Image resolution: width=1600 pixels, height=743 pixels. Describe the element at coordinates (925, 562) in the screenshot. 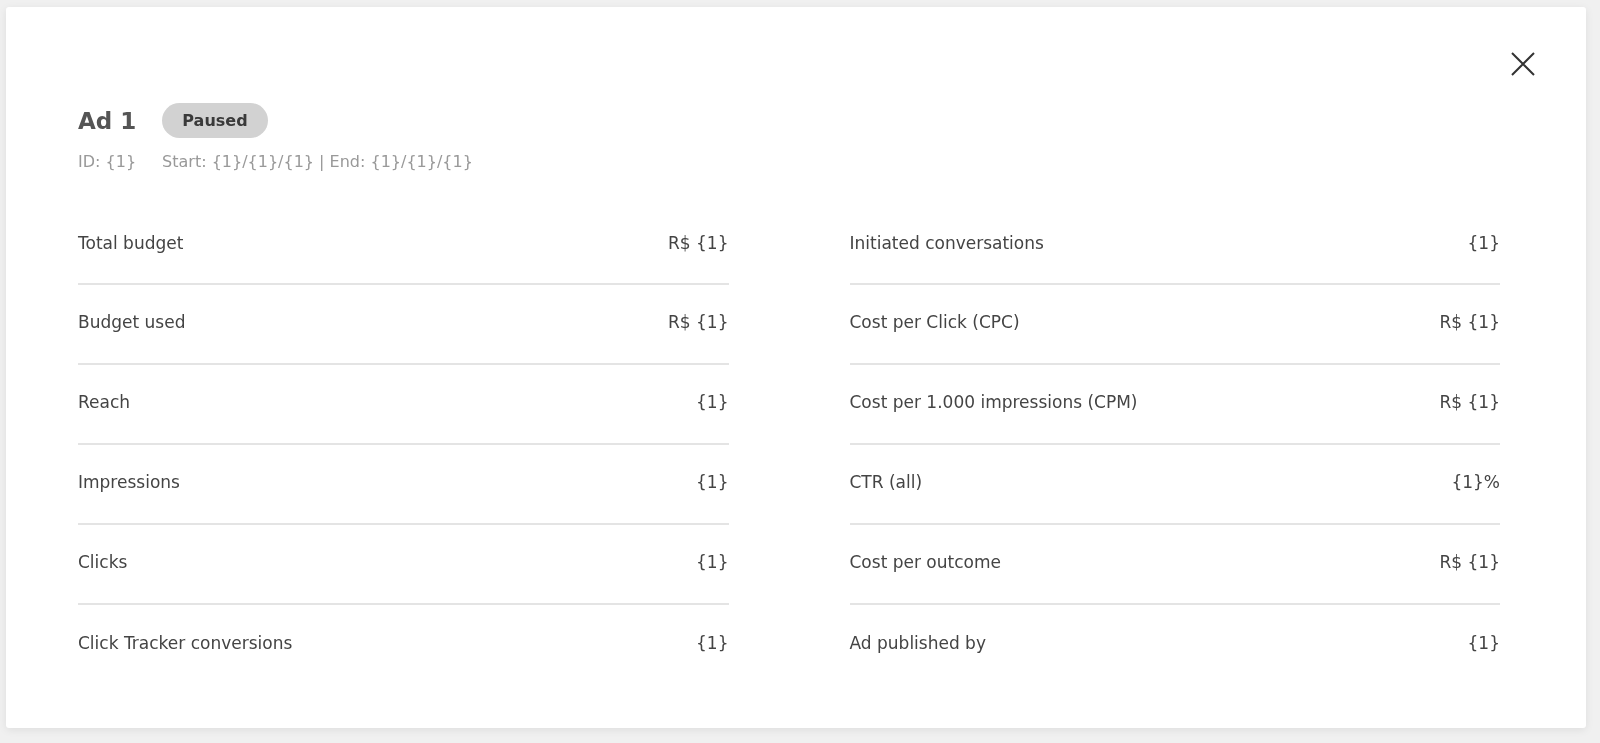

I see `metric-label: Cost per outcome` at that location.